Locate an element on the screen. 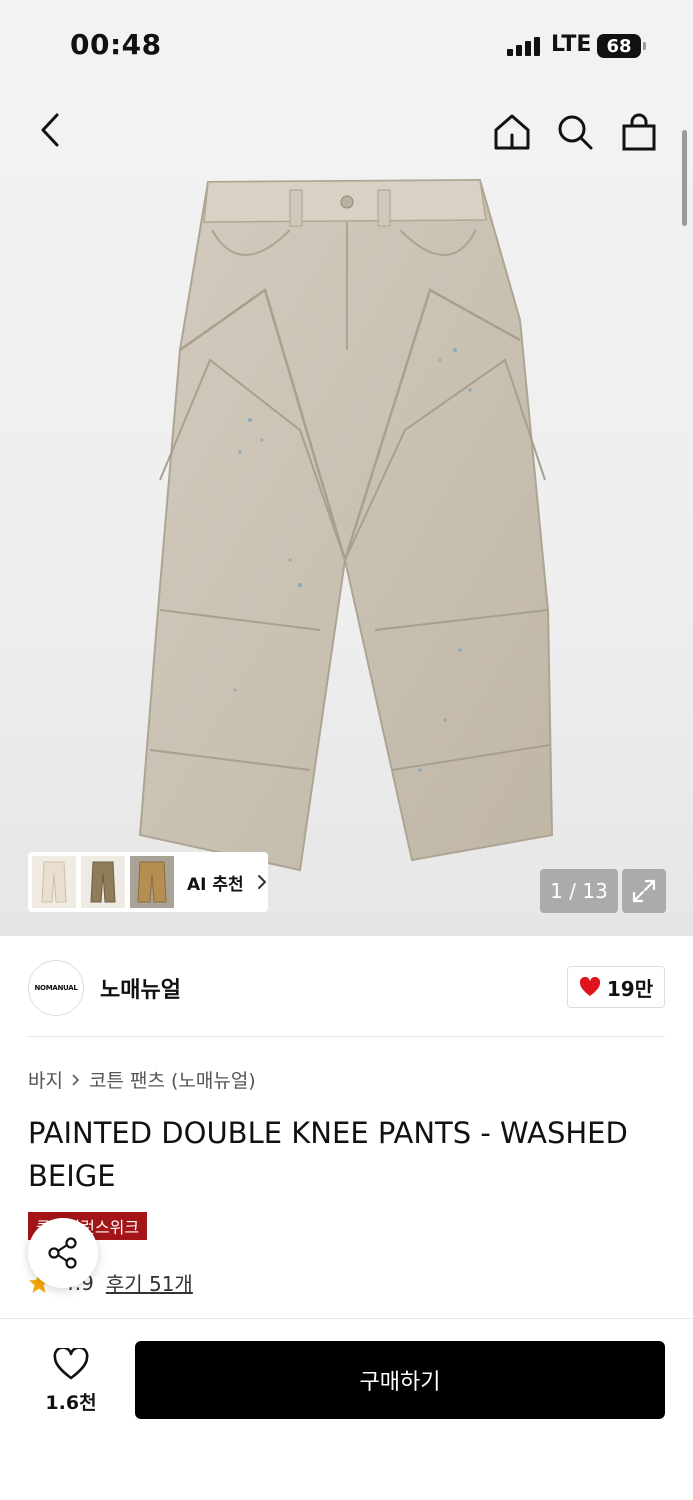 Image resolution: width=693 pixels, height=1500 pixels. ai-recommend-strip: AI 추천 is located at coordinates (148, 882).